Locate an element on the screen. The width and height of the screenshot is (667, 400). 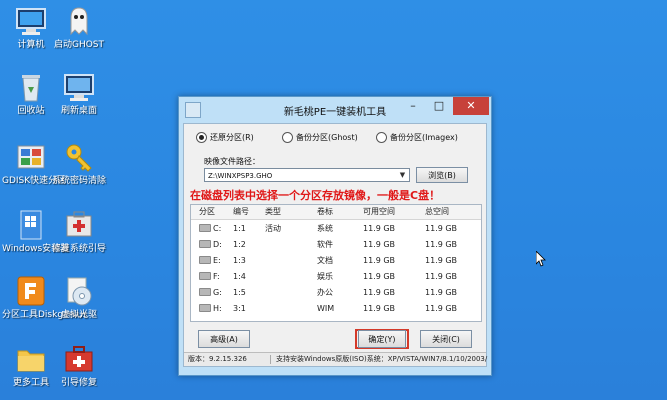
cell-partition: C: is located at coordinates (208, 228).